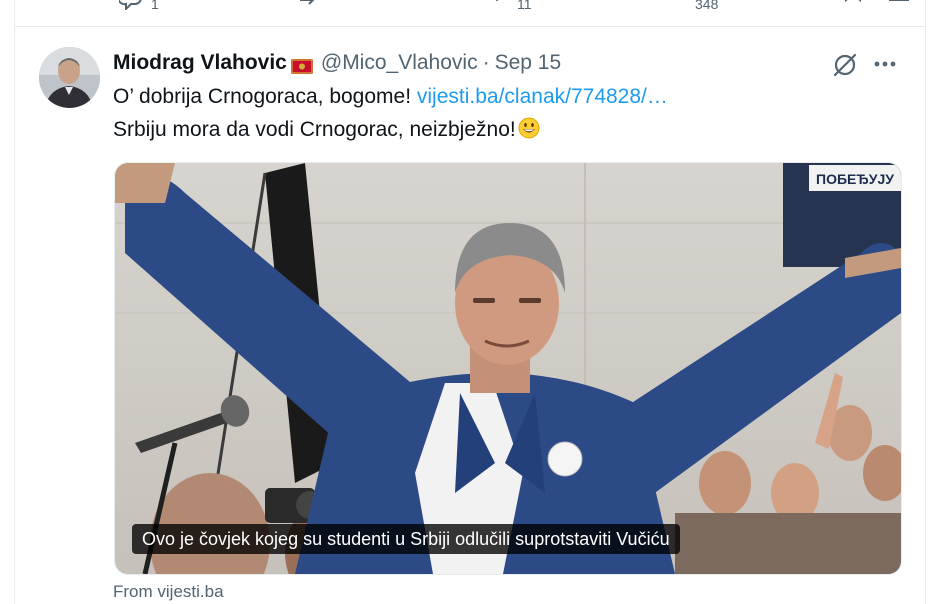 This screenshot has width=940, height=604. I want to click on montenegro-flag-icon, so click(301, 65).